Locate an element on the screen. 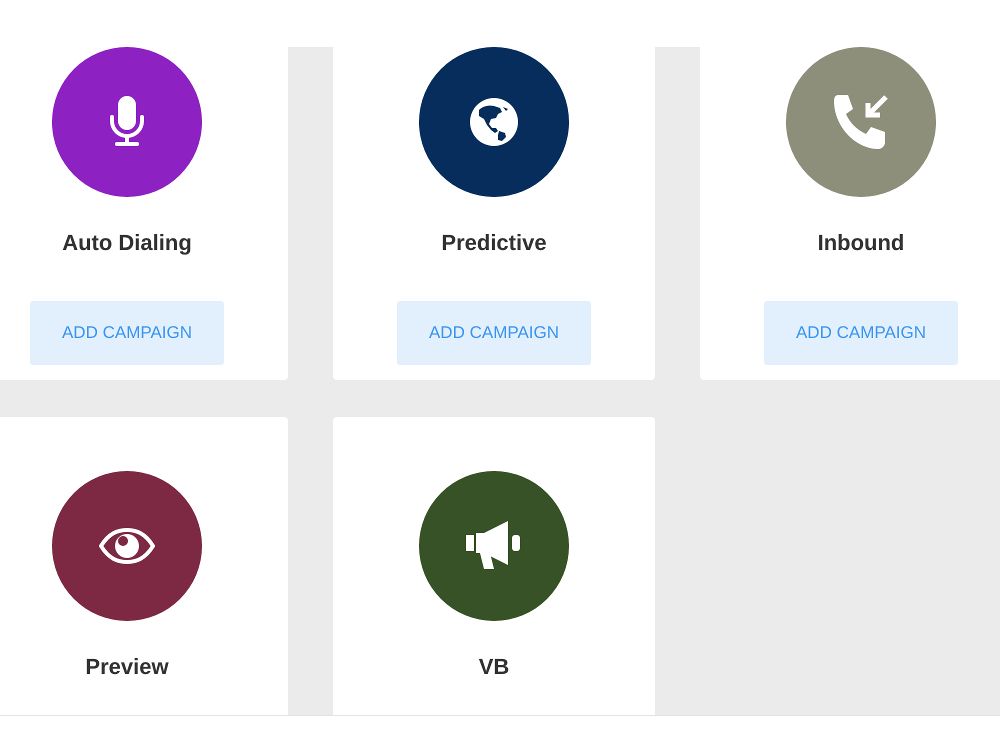 The image size is (1000, 750). eye-icon is located at coordinates (127, 546).